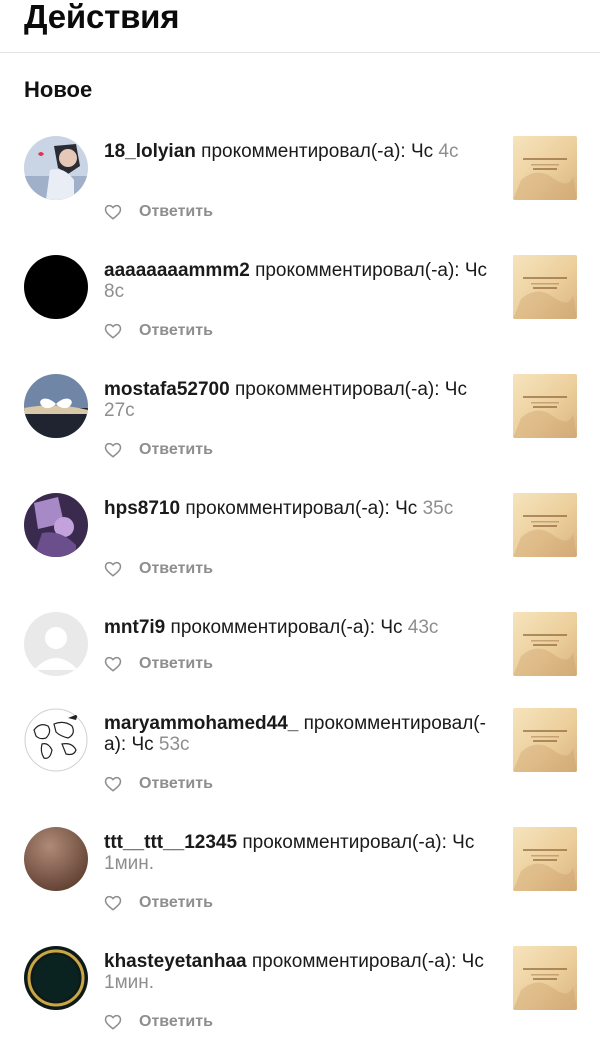 Image resolution: width=600 pixels, height=1052 pixels. What do you see at coordinates (171, 744) in the screenshot?
I see `timestamp: 53с` at bounding box center [171, 744].